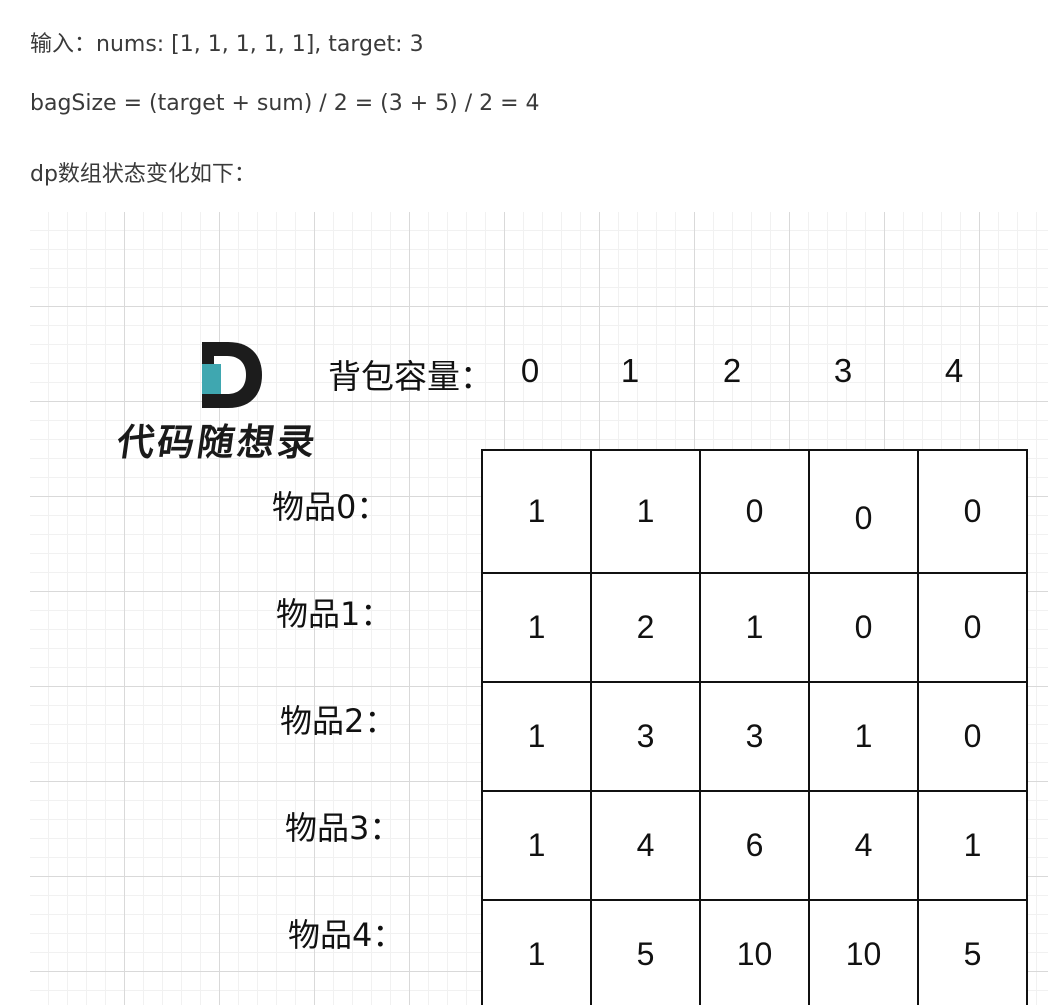 The image size is (1048, 1005). Describe the element at coordinates (954, 370) in the screenshot. I see `capacity-4: 4` at that location.